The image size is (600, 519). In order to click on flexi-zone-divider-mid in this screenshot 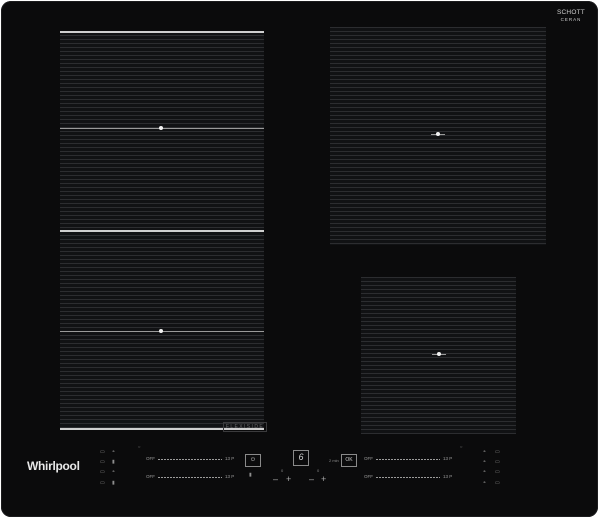, I will do `click(162, 231)`.